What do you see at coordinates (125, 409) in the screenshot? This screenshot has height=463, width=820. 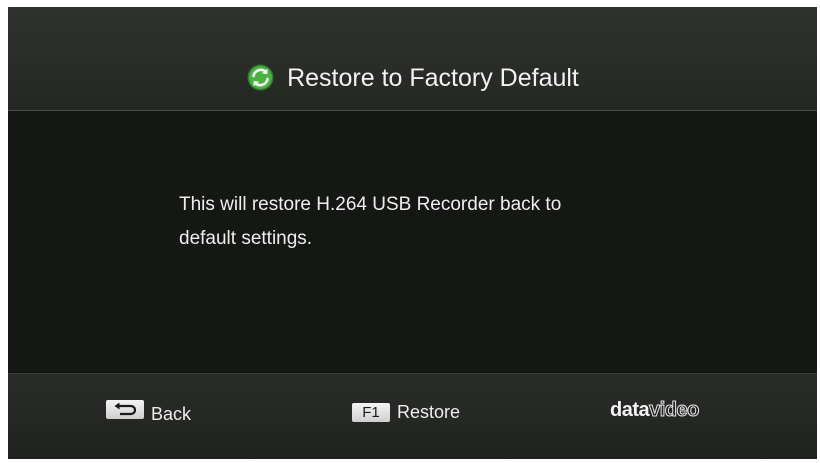 I see `return-arrow-icon` at bounding box center [125, 409].